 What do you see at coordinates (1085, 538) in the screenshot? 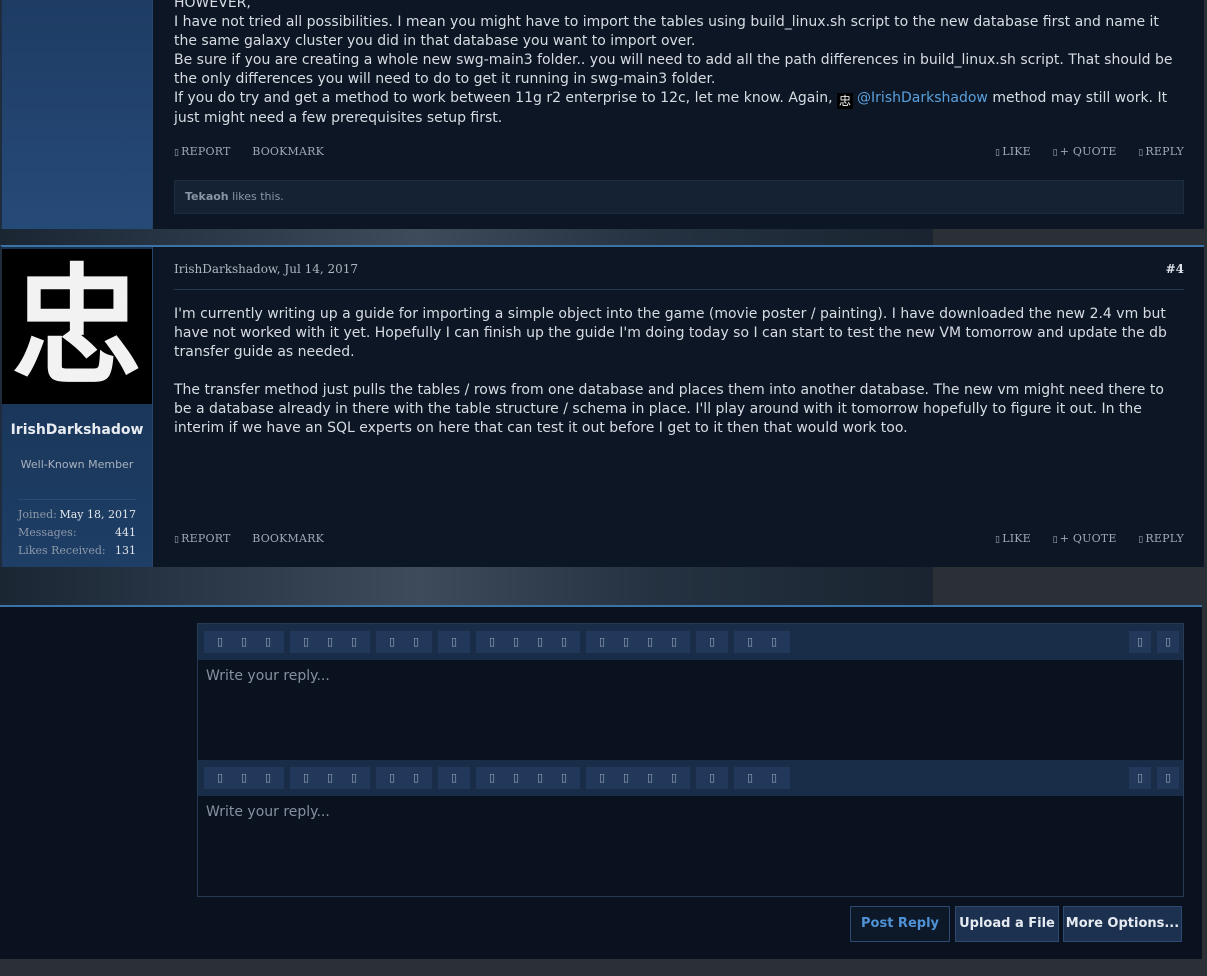
I see `quote-link: ▯ + QUOTE` at bounding box center [1085, 538].